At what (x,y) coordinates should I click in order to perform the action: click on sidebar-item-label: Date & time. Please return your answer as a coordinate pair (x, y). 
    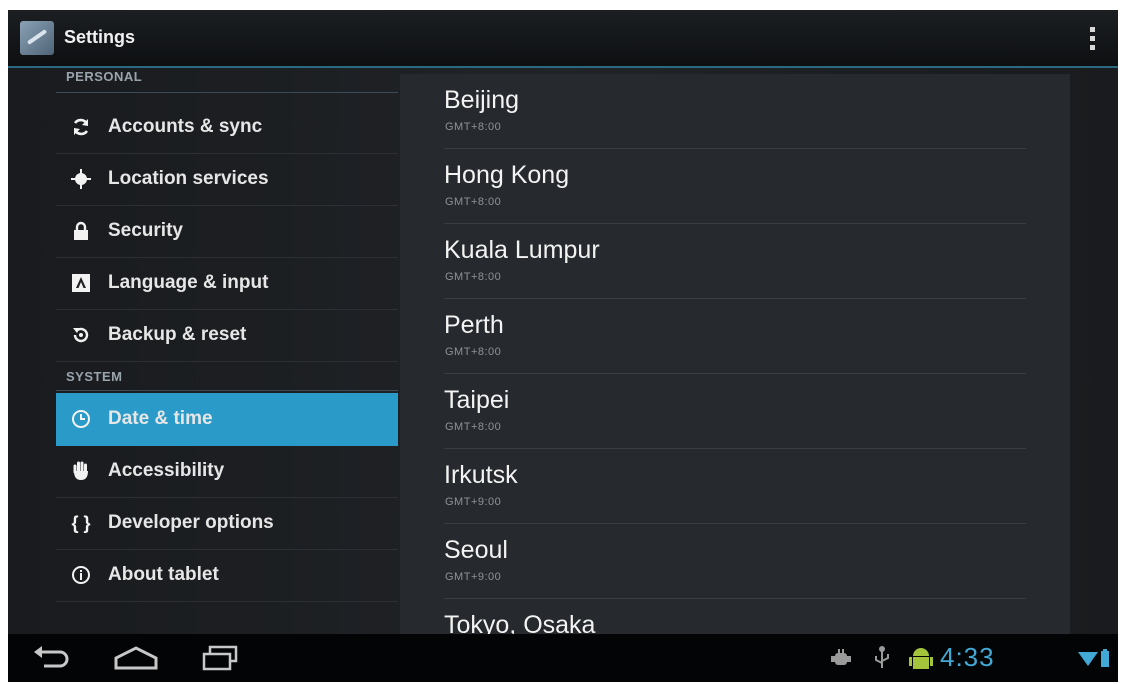
    Looking at the image, I should click on (160, 418).